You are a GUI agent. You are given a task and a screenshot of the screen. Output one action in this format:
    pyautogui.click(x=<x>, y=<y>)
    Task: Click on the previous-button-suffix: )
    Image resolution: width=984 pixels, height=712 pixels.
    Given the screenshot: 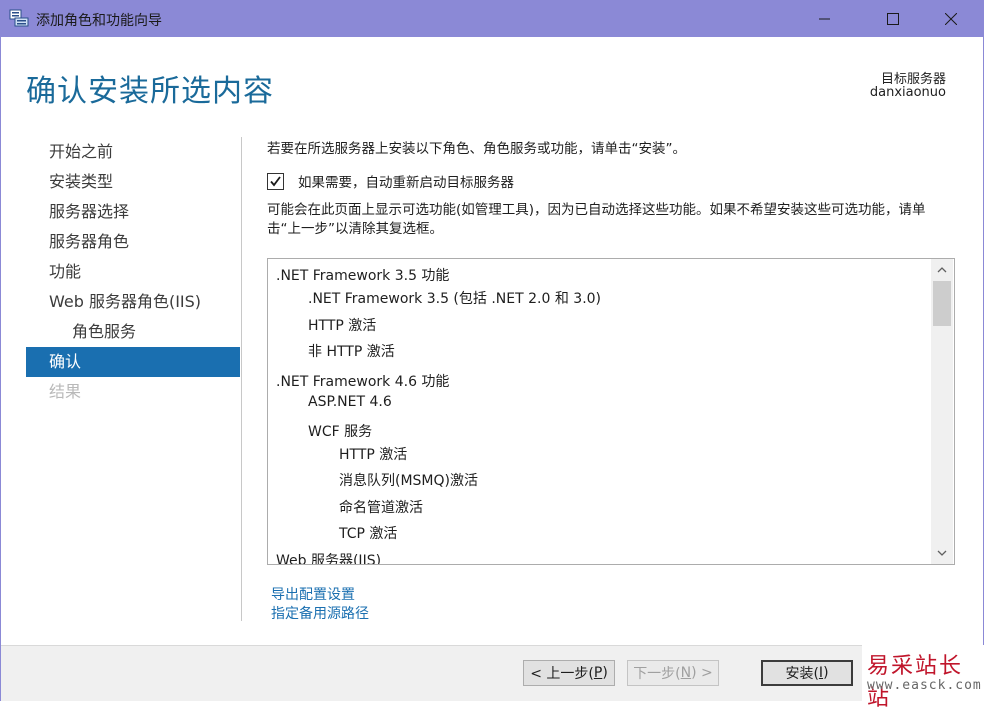 What is the action you would take?
    pyautogui.click(x=605, y=673)
    